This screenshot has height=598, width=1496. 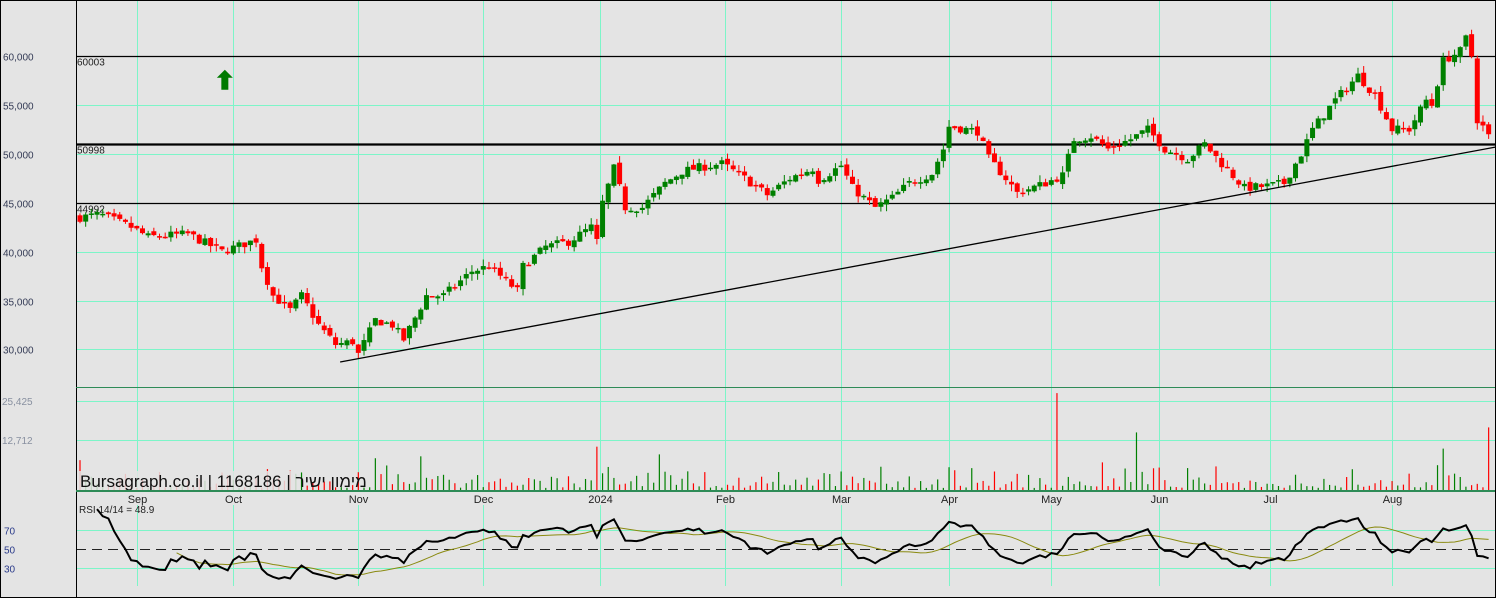 What do you see at coordinates (10, 551) in the screenshot?
I see `rsi-tick-label: 50` at bounding box center [10, 551].